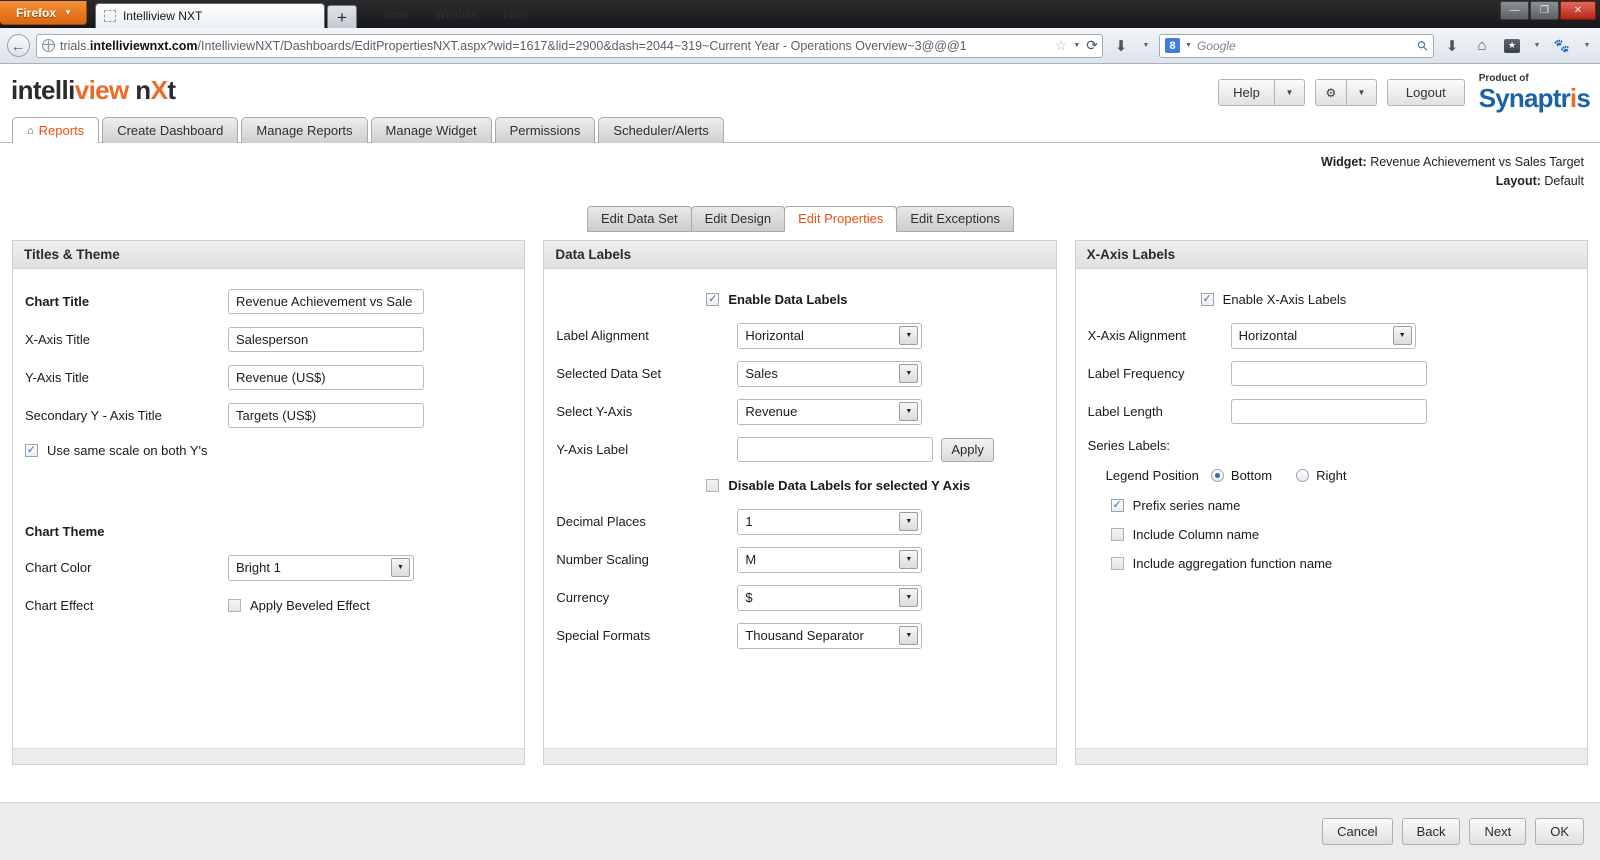 The height and width of the screenshot is (860, 1600). Describe the element at coordinates (1431, 831) in the screenshot. I see `back-button: Back` at that location.